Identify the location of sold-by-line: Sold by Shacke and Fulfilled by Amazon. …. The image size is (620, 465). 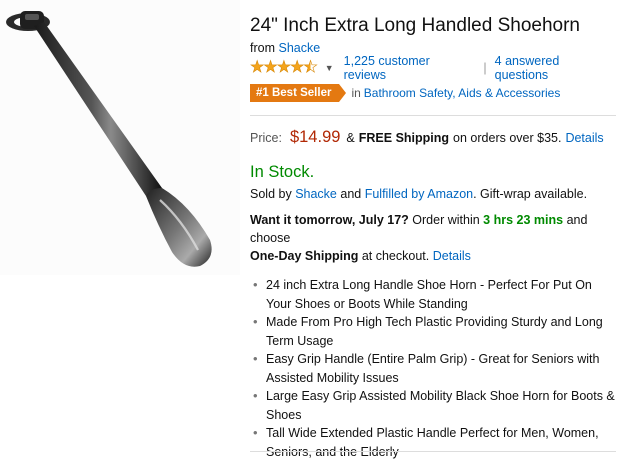
(433, 194).